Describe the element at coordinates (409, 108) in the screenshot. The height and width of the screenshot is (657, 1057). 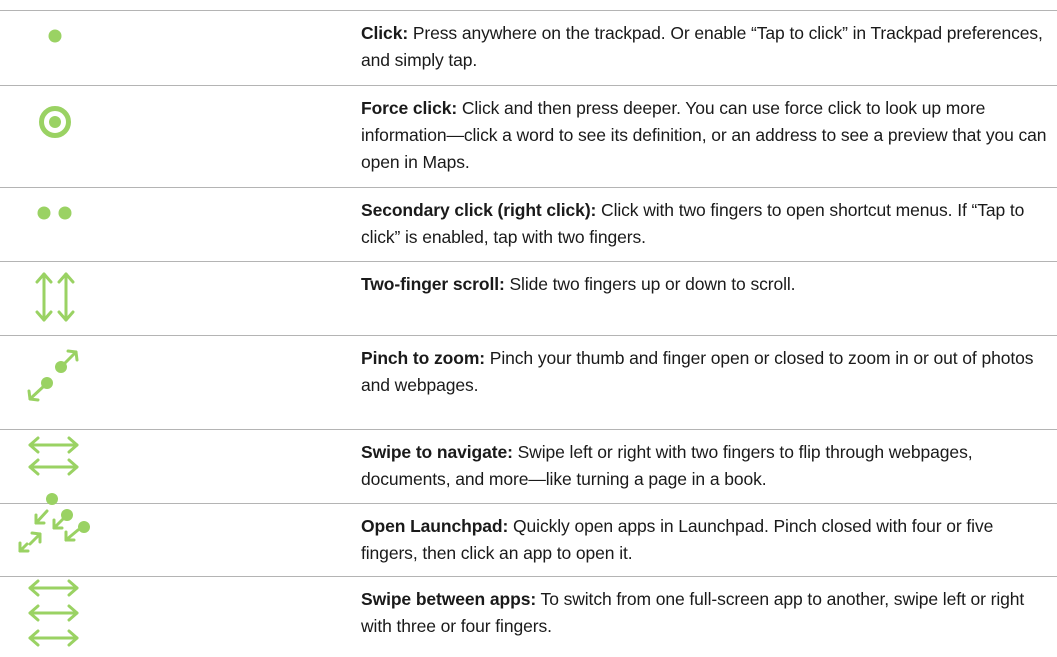
I see `gesture-term: Force click:` at that location.